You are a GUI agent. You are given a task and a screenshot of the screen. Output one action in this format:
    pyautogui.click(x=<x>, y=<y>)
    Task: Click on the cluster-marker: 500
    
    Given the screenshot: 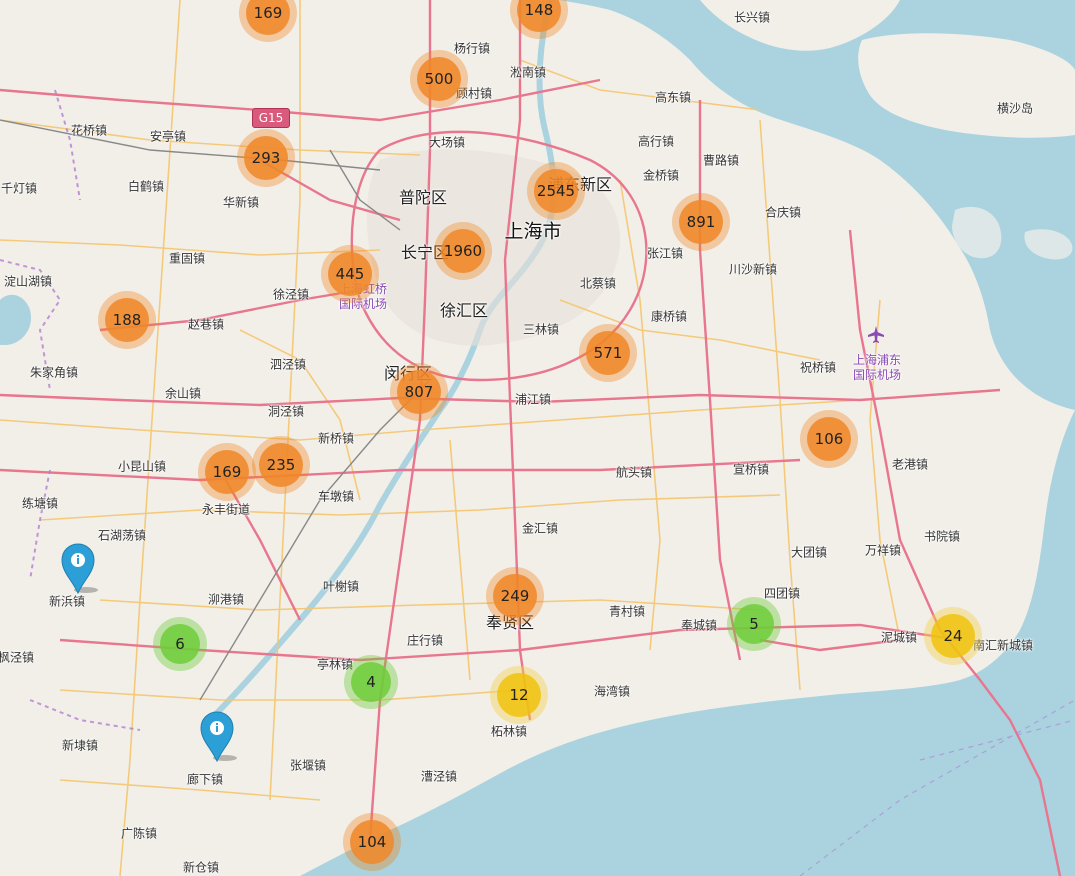 What is the action you would take?
    pyautogui.click(x=439, y=79)
    